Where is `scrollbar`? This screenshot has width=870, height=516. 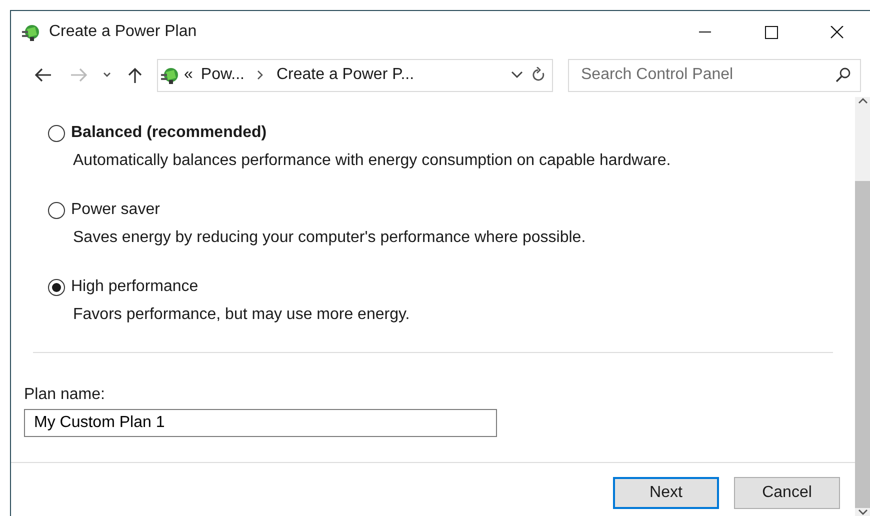 scrollbar is located at coordinates (862, 306).